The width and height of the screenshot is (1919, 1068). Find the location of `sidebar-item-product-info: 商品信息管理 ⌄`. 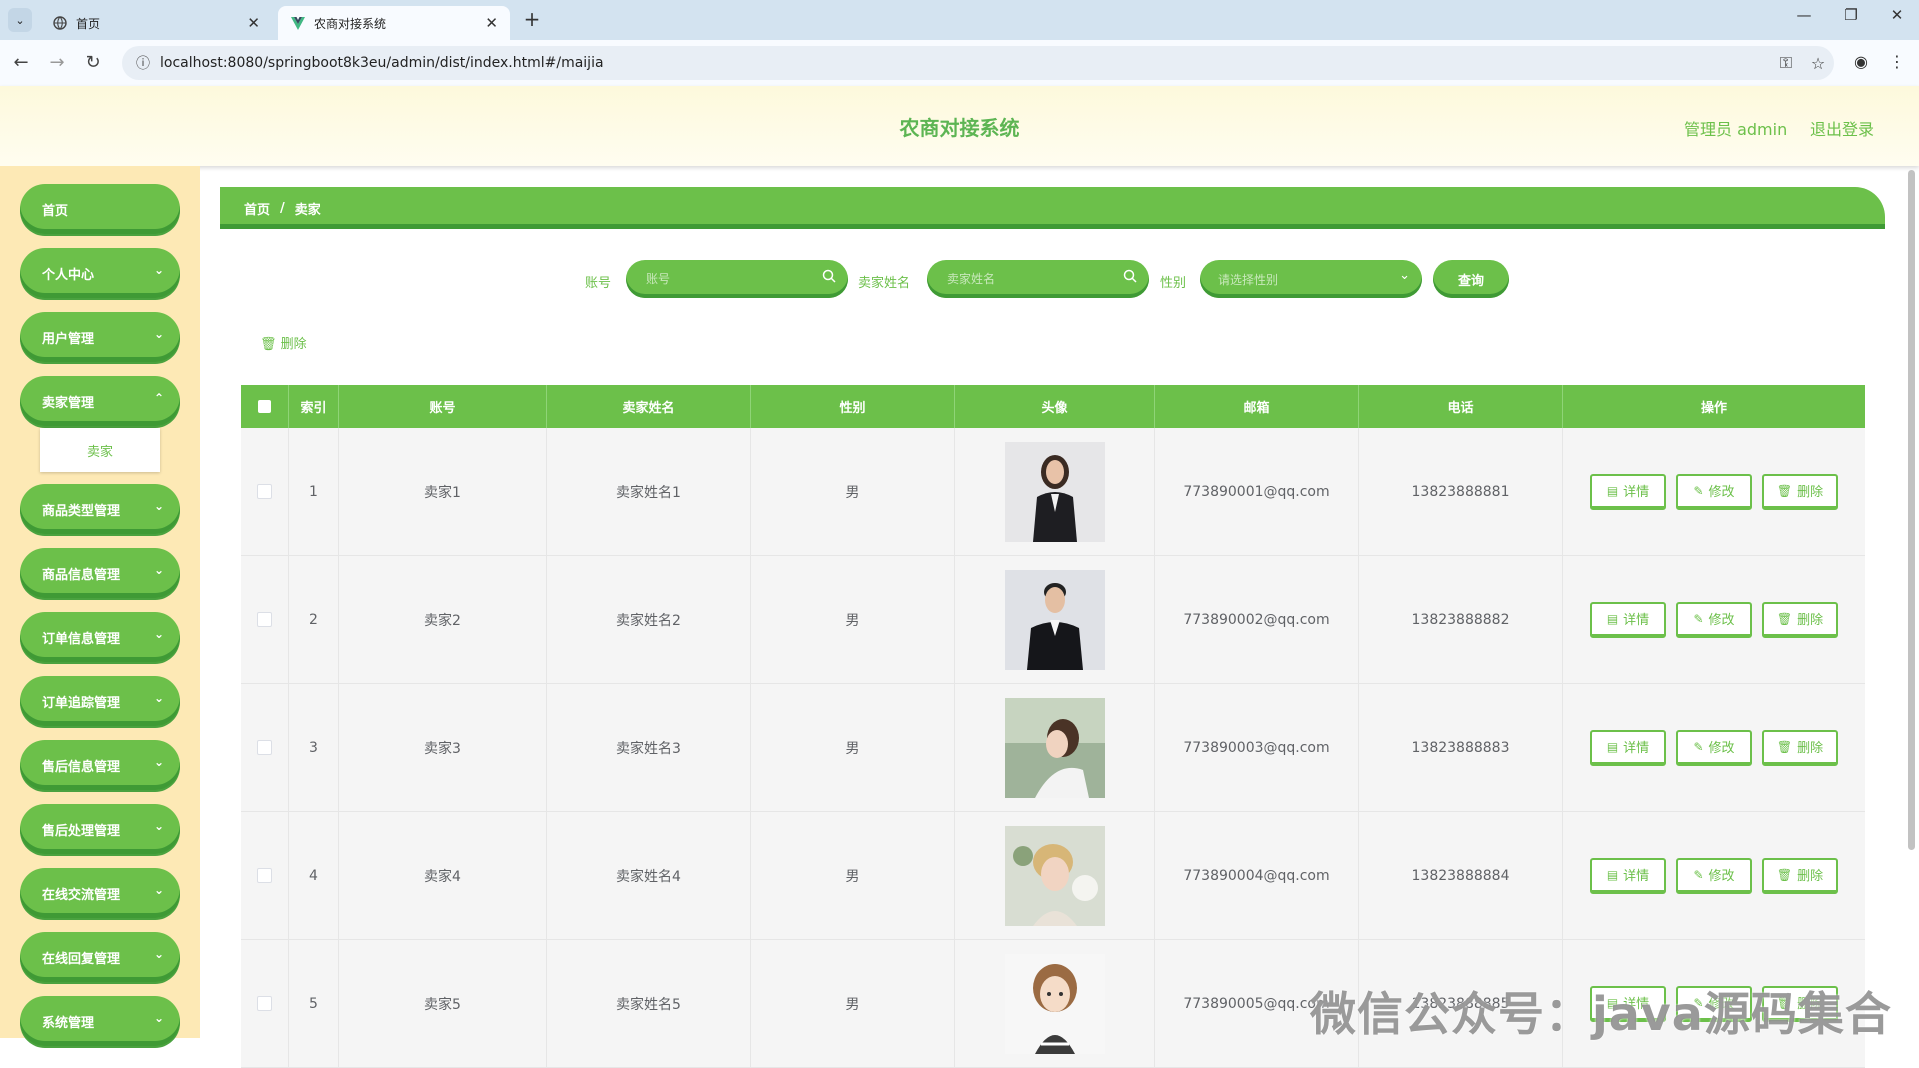

sidebar-item-product-info: 商品信息管理 ⌄ is located at coordinates (100, 573).